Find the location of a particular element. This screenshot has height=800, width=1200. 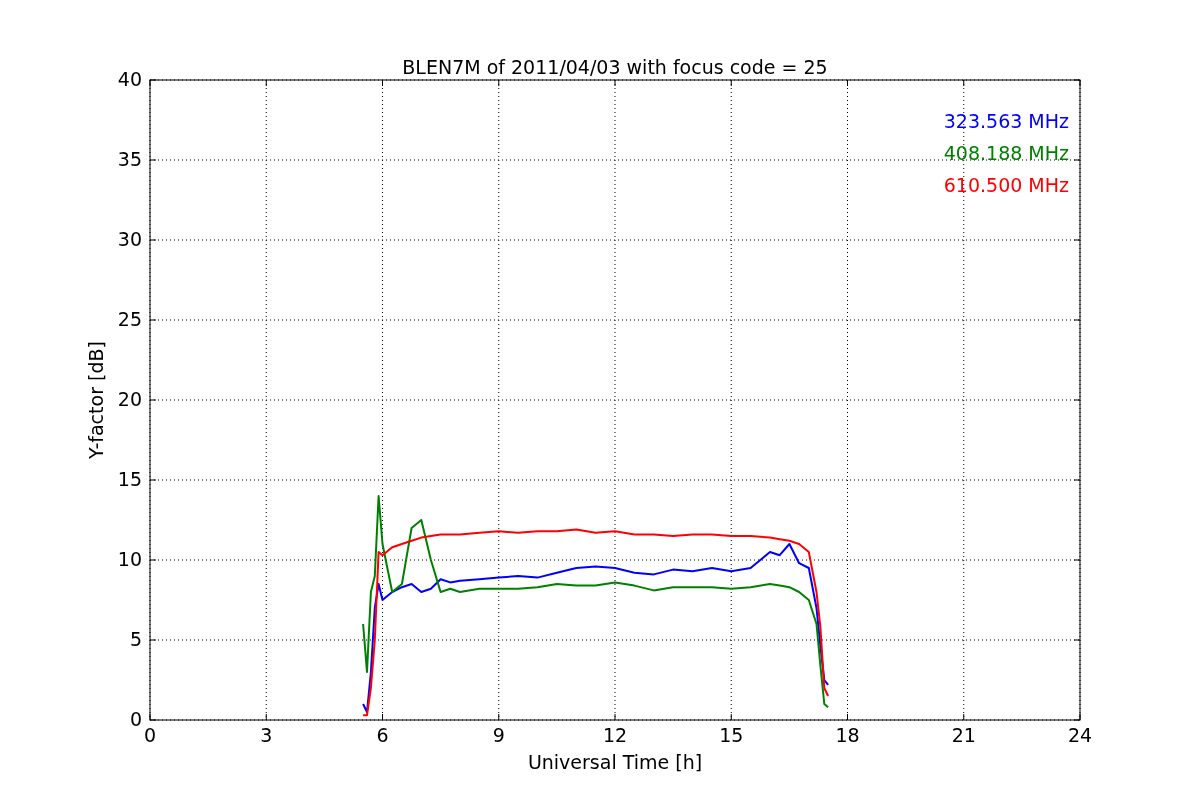

y-tick-label: 5 is located at coordinates (135, 639).